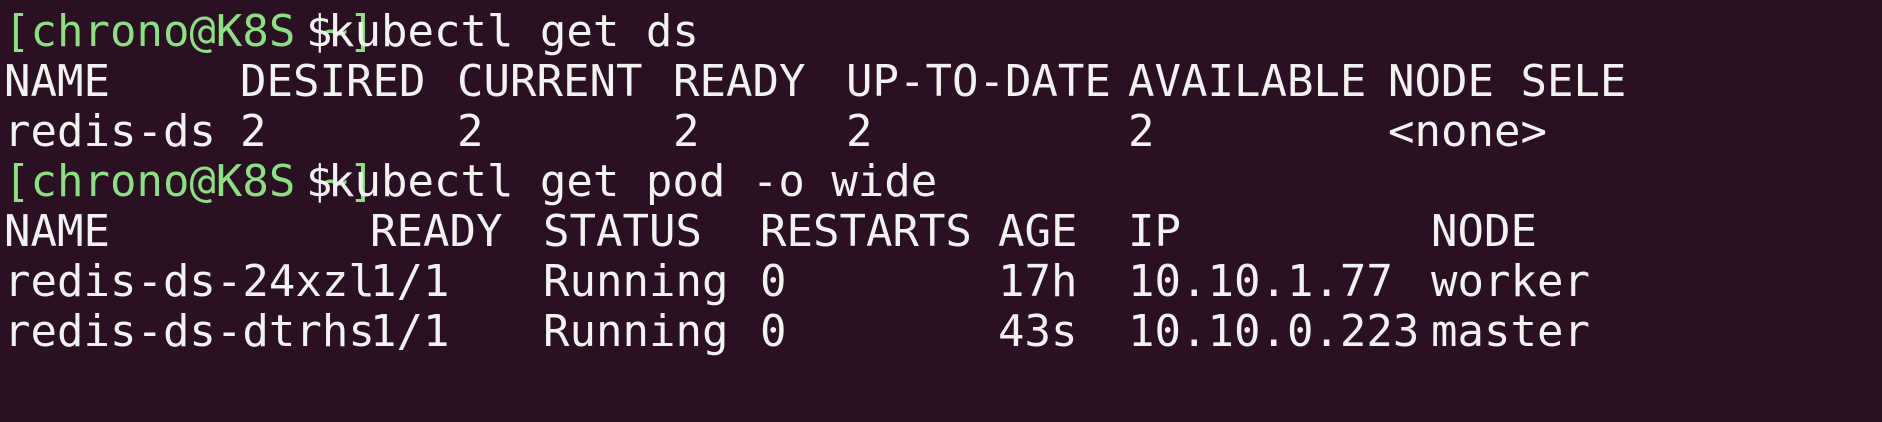  What do you see at coordinates (1510, 331) in the screenshot?
I see `pod-cell-node: master` at bounding box center [1510, 331].